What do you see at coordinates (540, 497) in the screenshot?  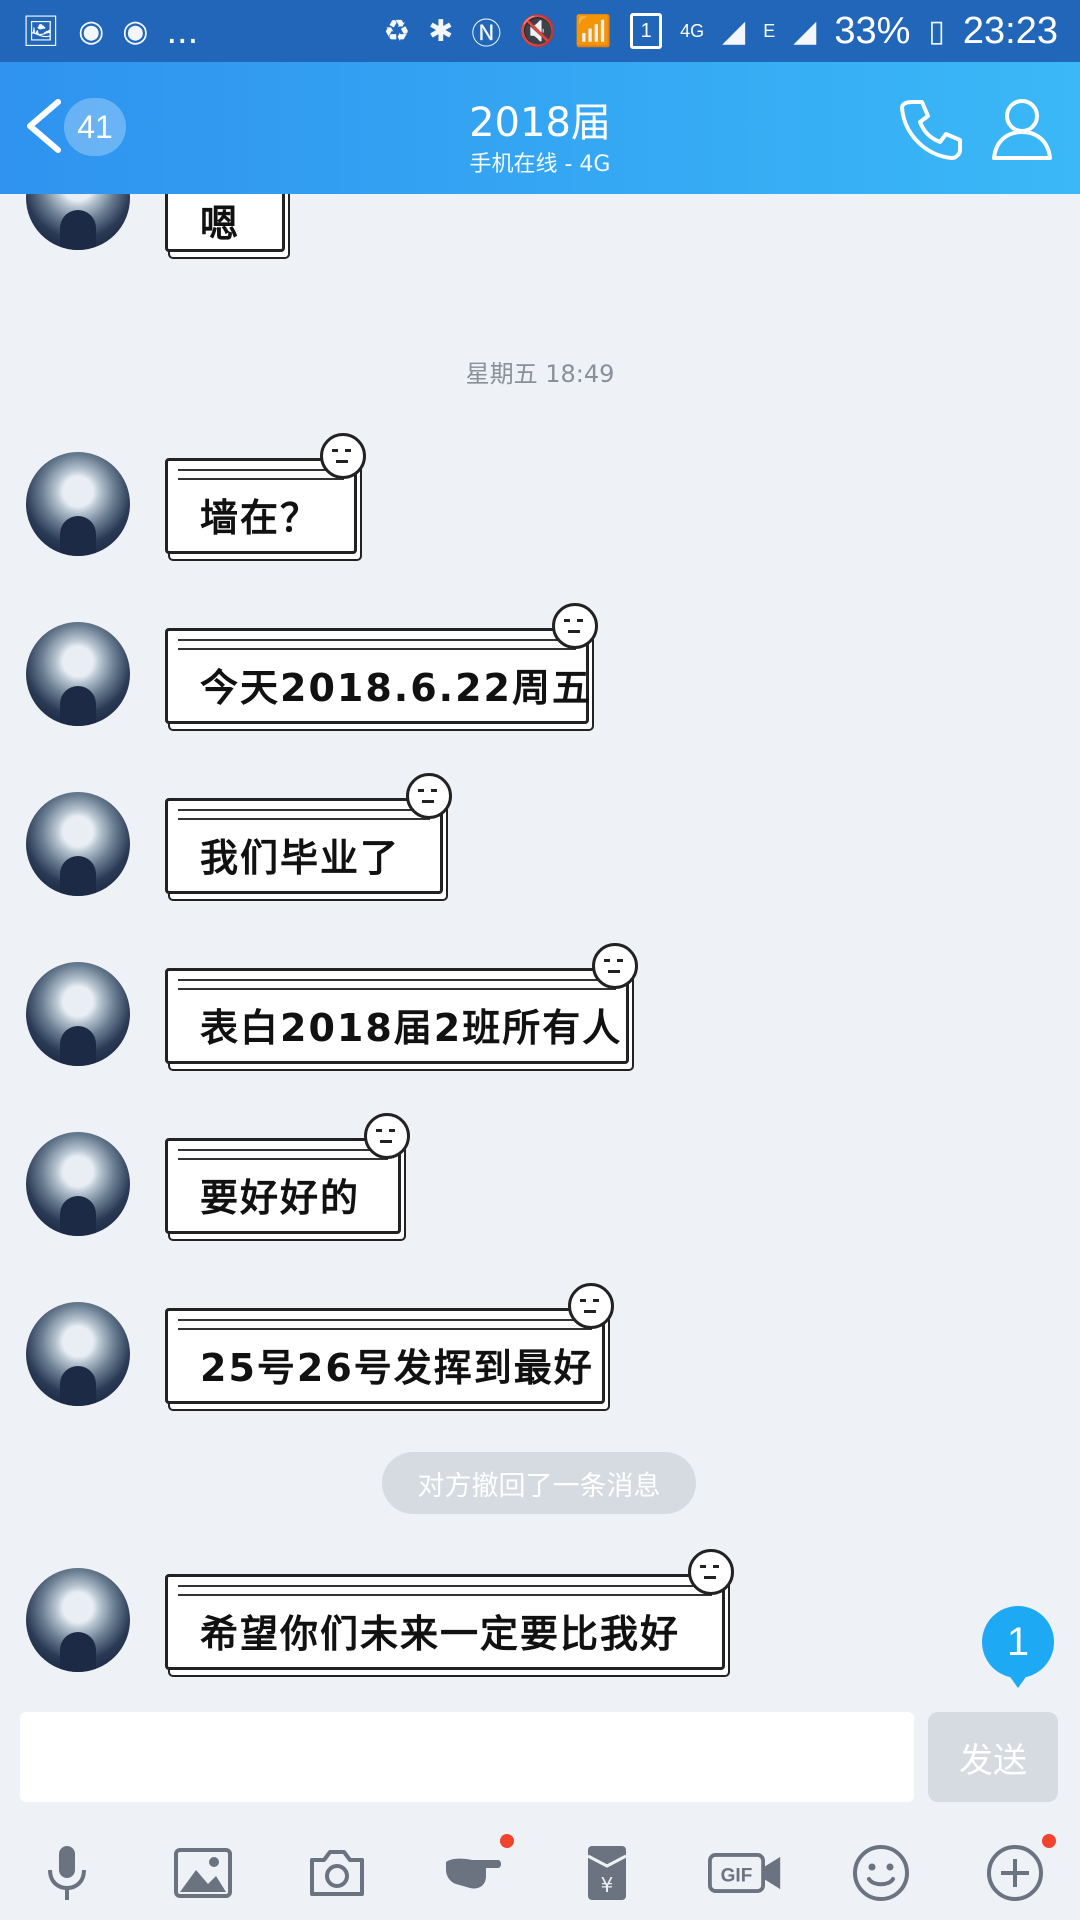 I see `message-row: 墙在？` at bounding box center [540, 497].